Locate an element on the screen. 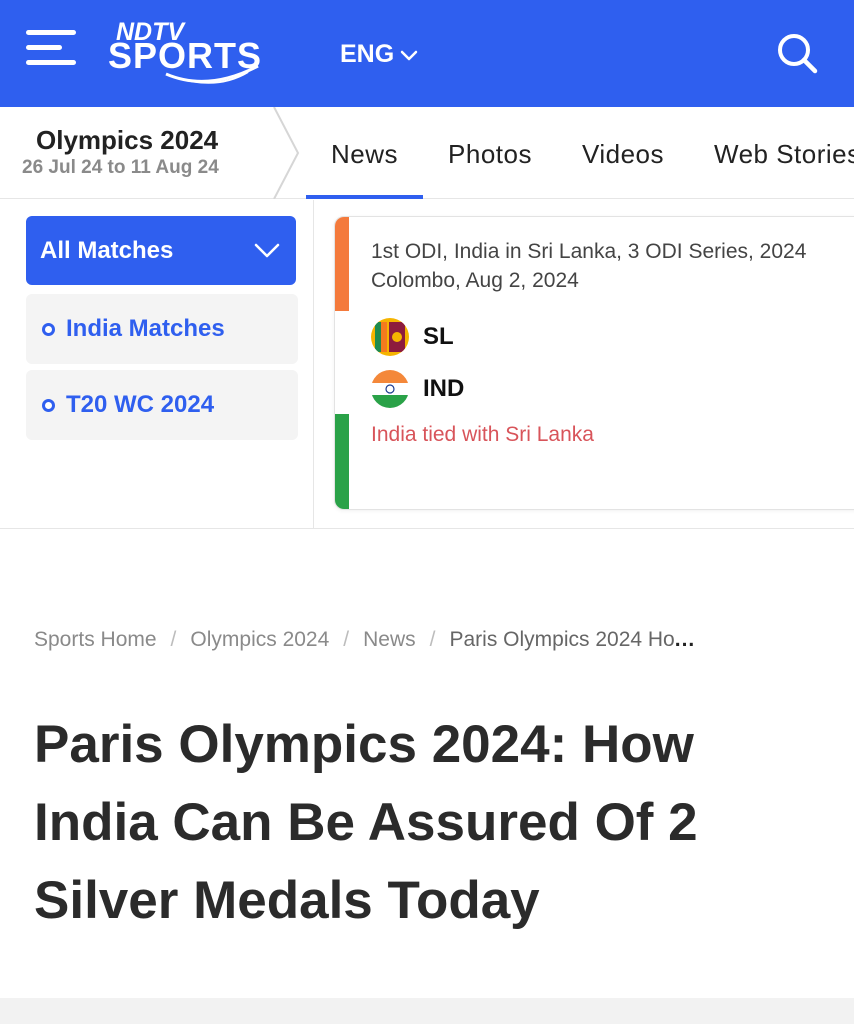 This screenshot has height=1024, width=854. breadcrumb-sports-home: Sports Home is located at coordinates (95, 640).